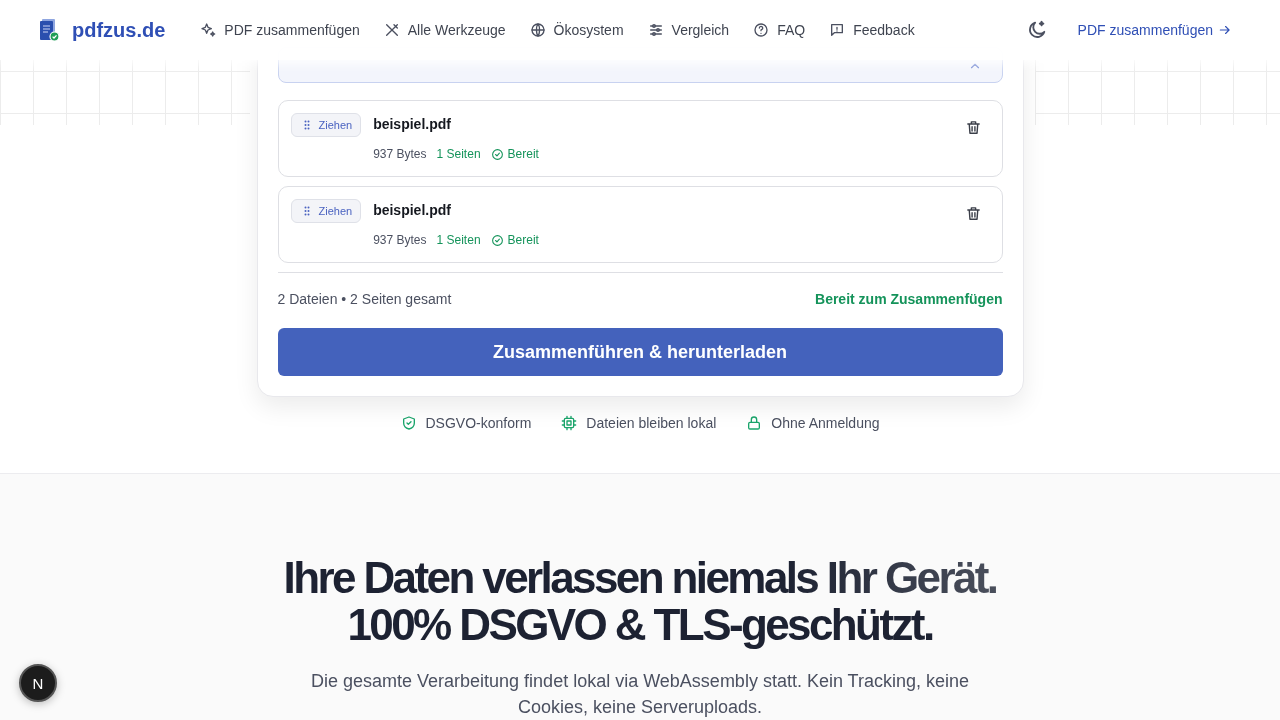  Describe the element at coordinates (208, 30) in the screenshot. I see `sparkles-icon` at that location.